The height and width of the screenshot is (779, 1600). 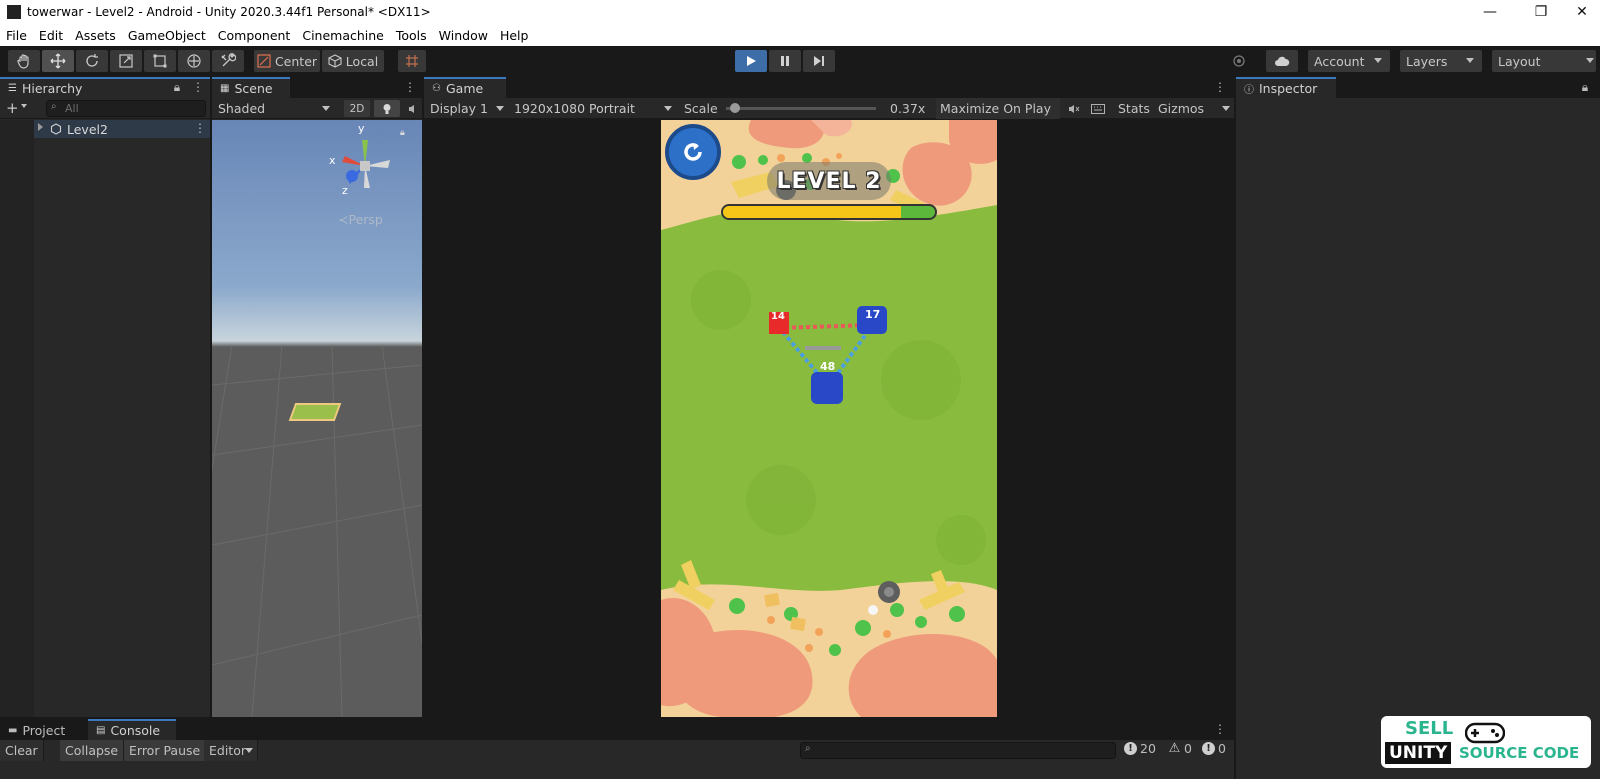 What do you see at coordinates (829, 87) in the screenshot?
I see `game-tabstrip: ⚇ Game ⋮` at bounding box center [829, 87].